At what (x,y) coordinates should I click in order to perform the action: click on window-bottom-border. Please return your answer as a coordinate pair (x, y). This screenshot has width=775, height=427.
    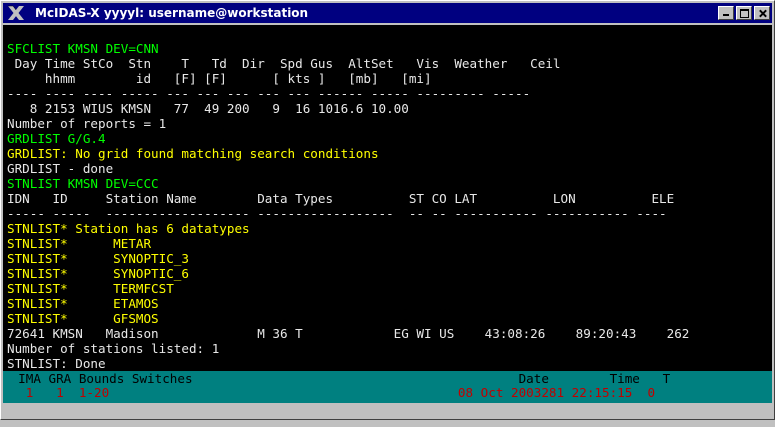
    Looking at the image, I should click on (387, 411).